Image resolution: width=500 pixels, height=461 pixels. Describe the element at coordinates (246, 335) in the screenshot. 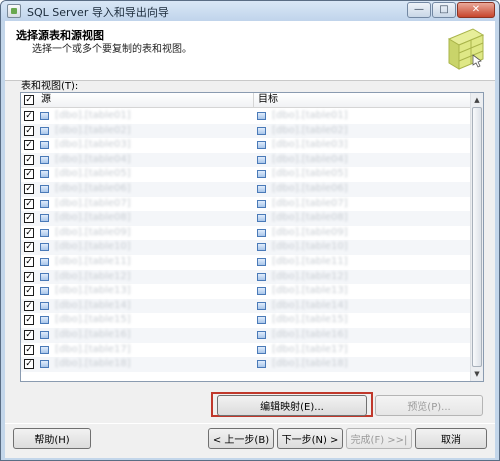

I see `table-row: ✓ [dbo].[table16] [dbo].[table16]` at that location.